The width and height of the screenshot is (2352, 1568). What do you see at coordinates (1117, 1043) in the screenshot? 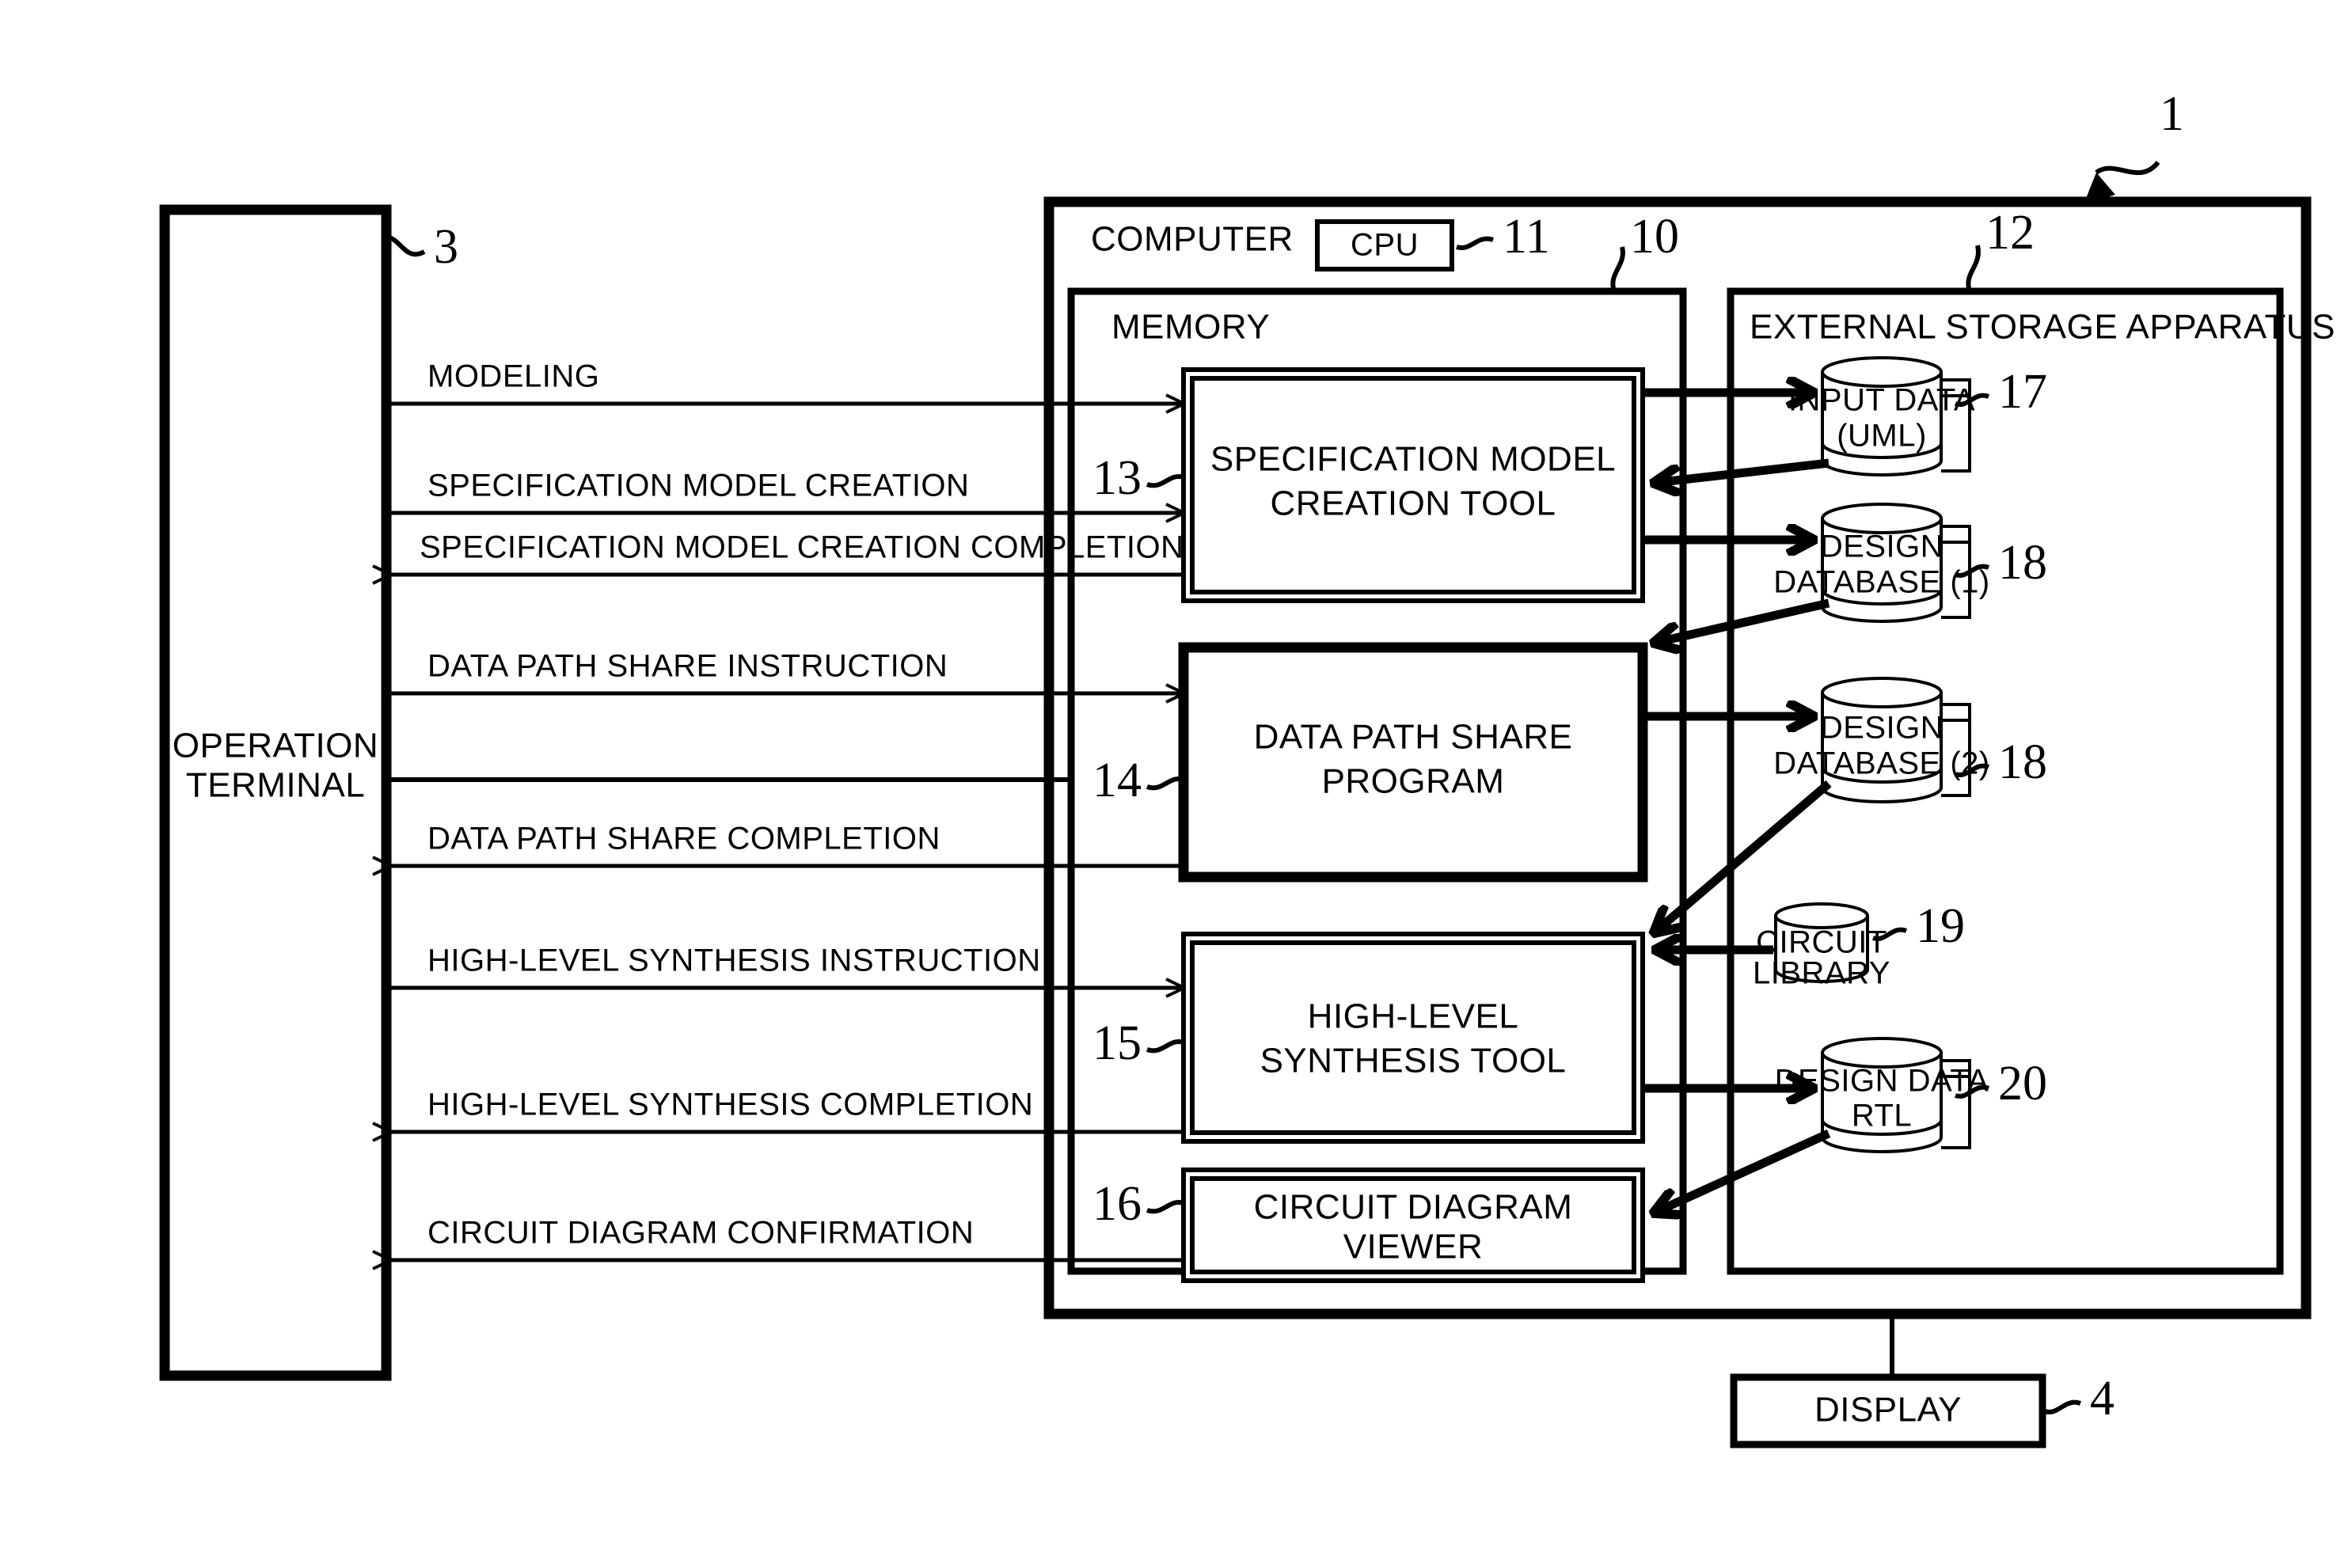
I see `module-15-ref-number: 15` at bounding box center [1117, 1043].